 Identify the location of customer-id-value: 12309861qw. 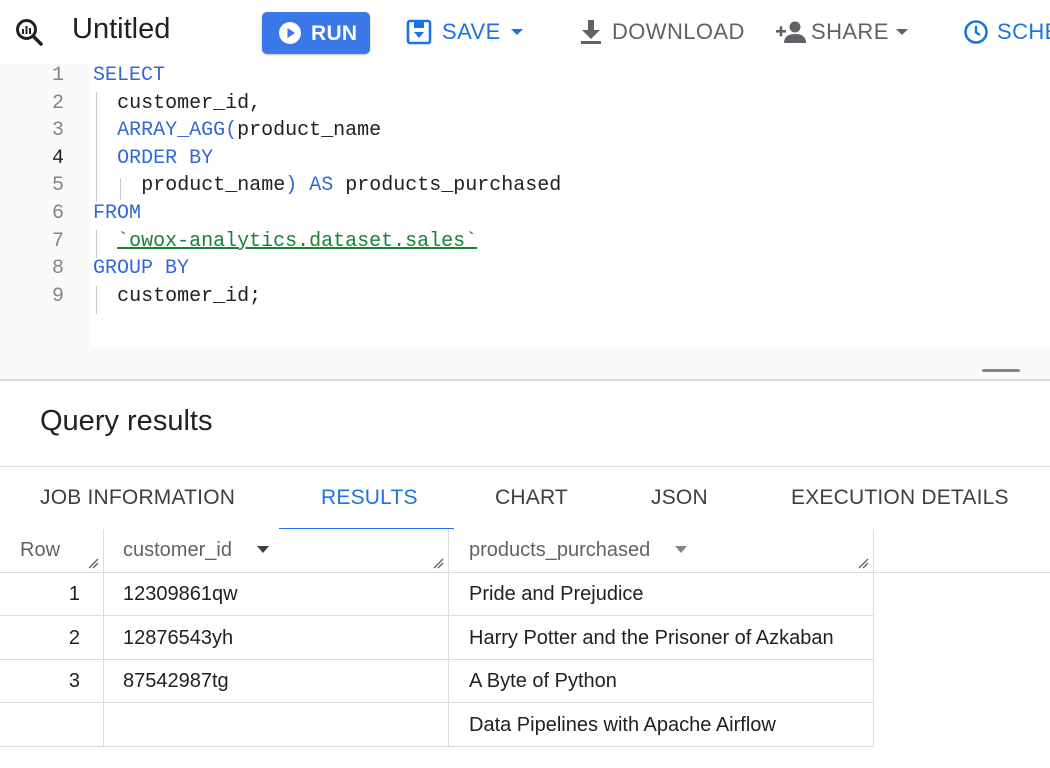
(180, 594).